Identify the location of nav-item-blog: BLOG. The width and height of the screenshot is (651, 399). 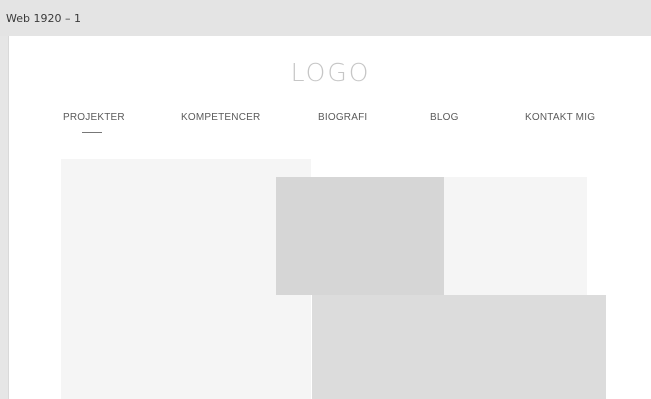
(444, 117).